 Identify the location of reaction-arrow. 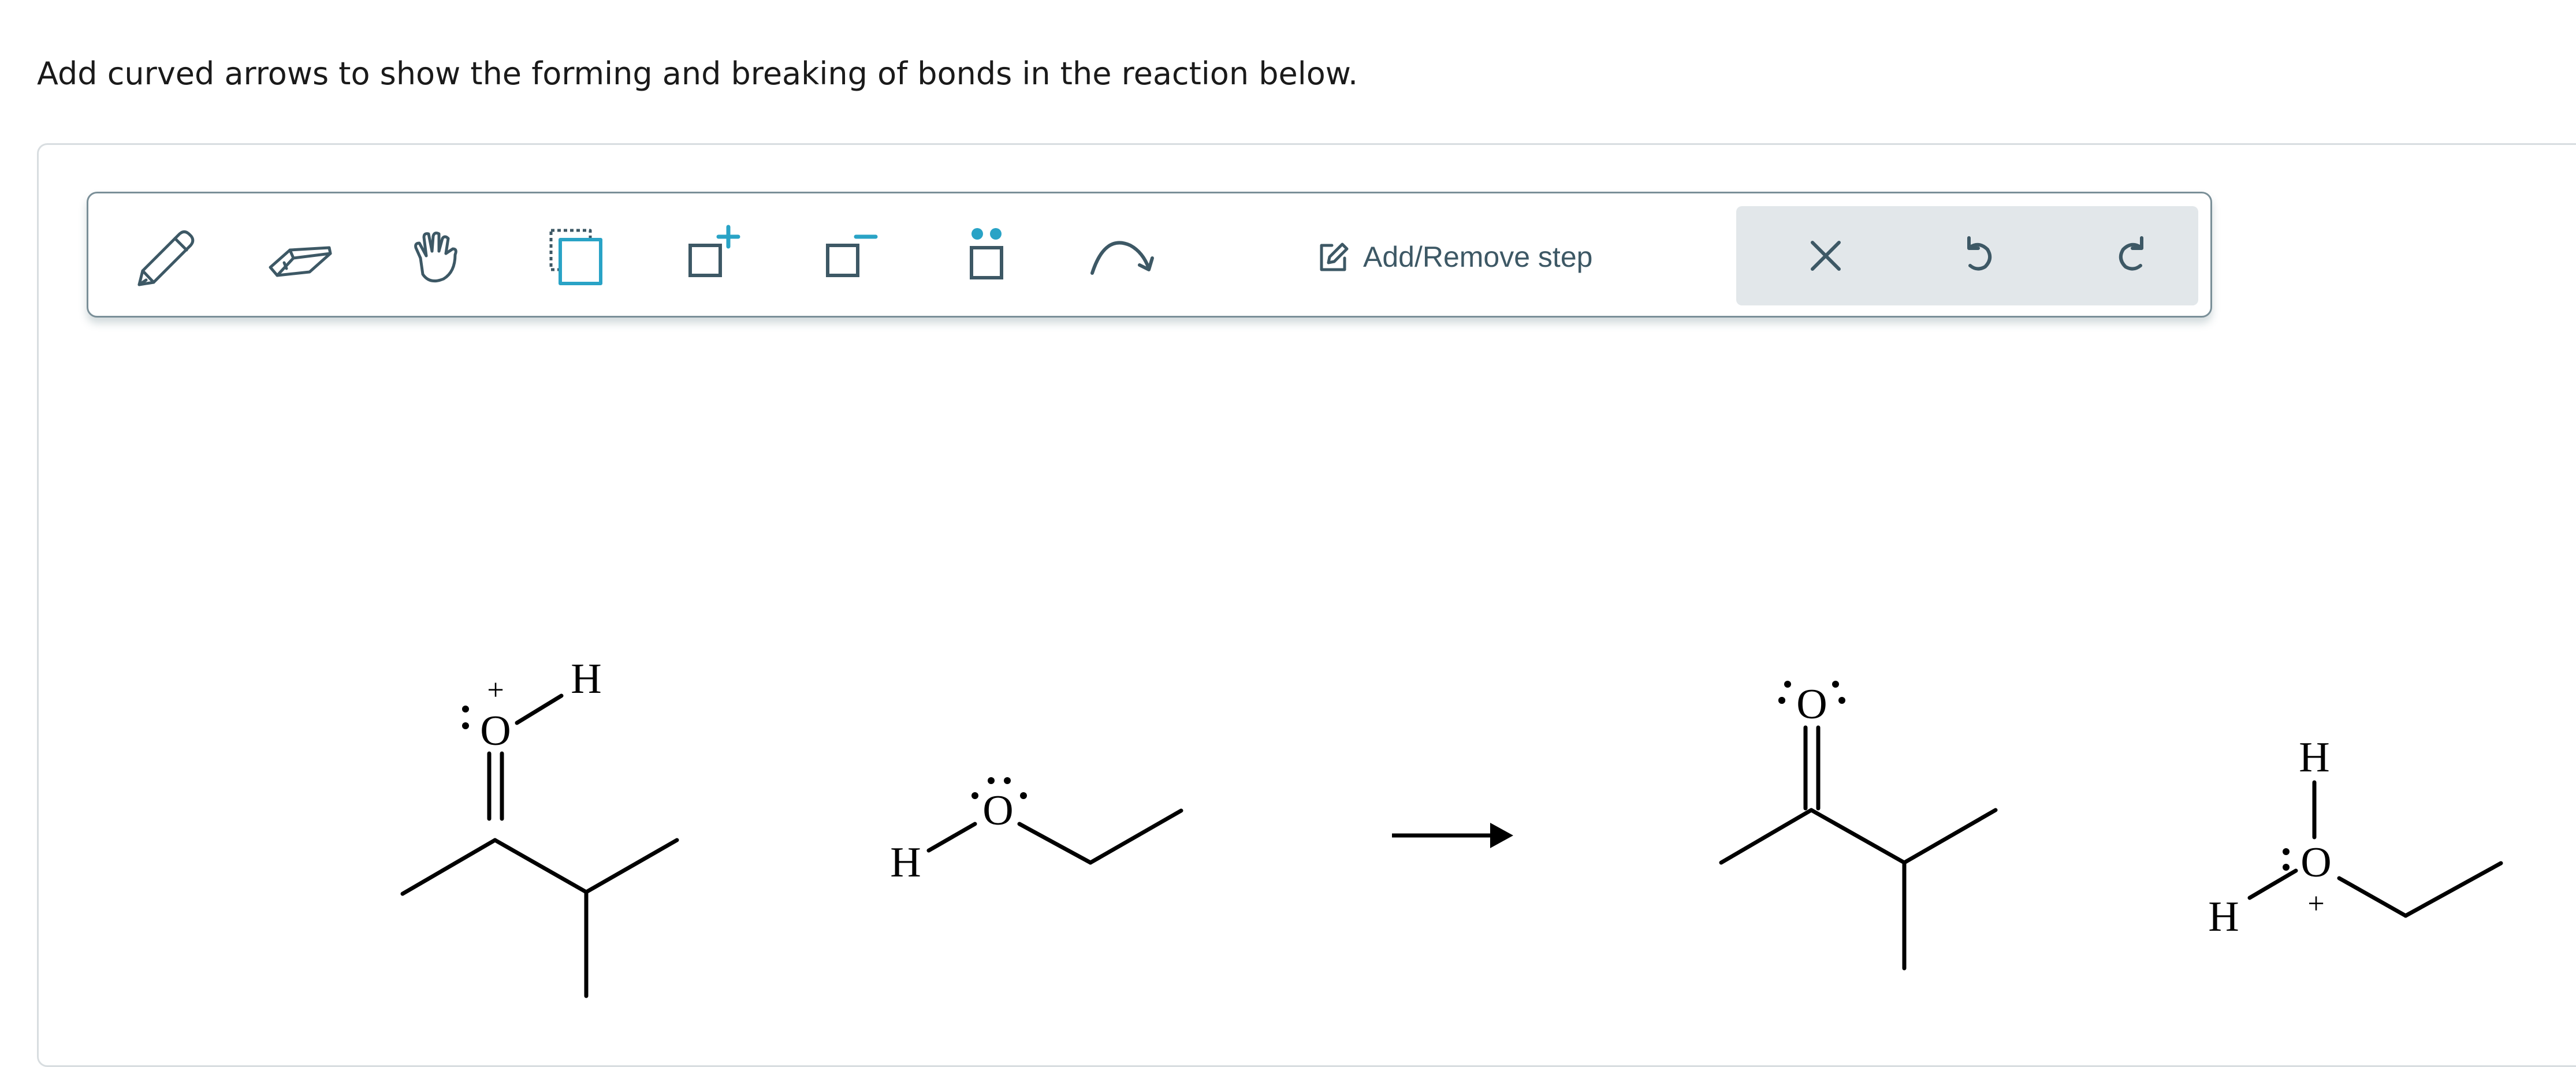
(1453, 835).